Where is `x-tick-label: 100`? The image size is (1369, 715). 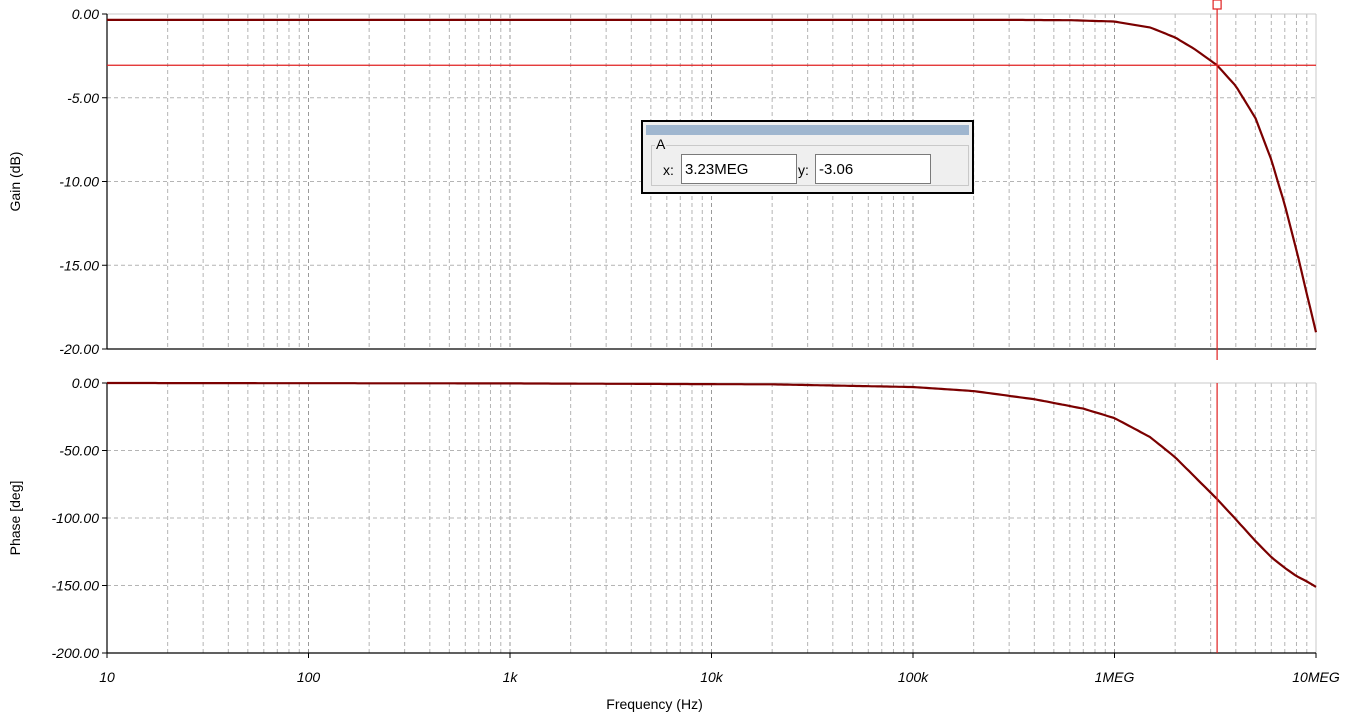
x-tick-label: 100 is located at coordinates (309, 677).